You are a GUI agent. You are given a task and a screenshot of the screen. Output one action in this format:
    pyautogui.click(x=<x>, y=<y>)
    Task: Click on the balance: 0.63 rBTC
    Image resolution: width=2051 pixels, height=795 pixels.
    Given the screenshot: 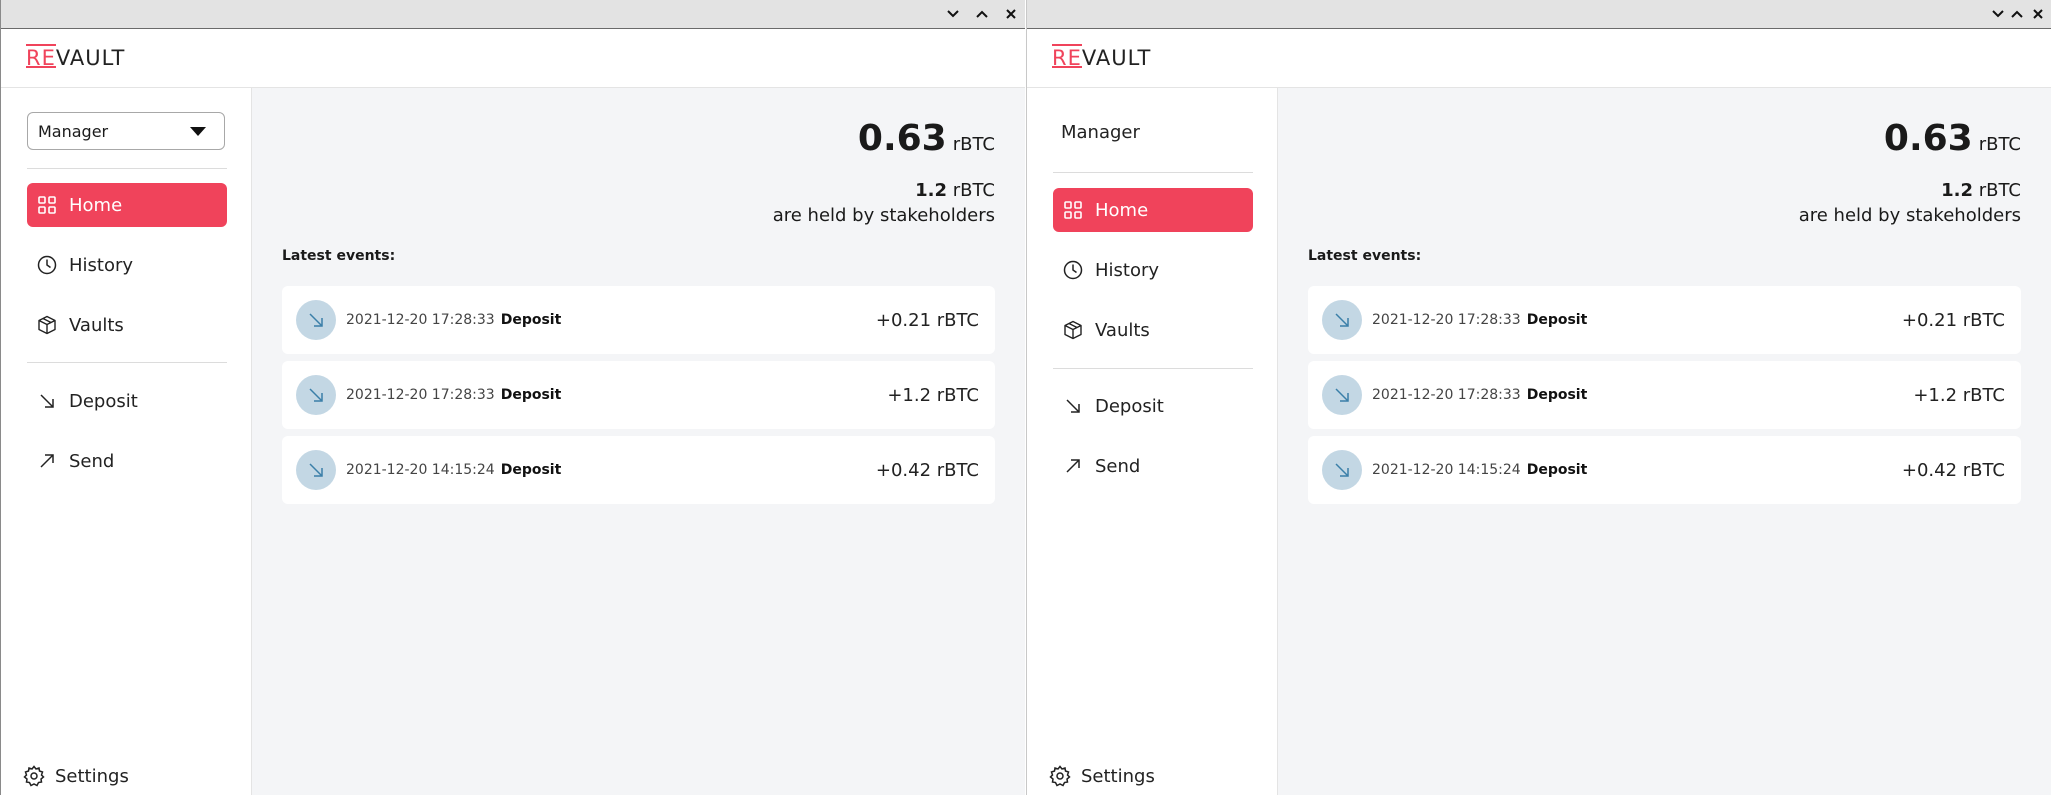 What is the action you would take?
    pyautogui.click(x=926, y=138)
    